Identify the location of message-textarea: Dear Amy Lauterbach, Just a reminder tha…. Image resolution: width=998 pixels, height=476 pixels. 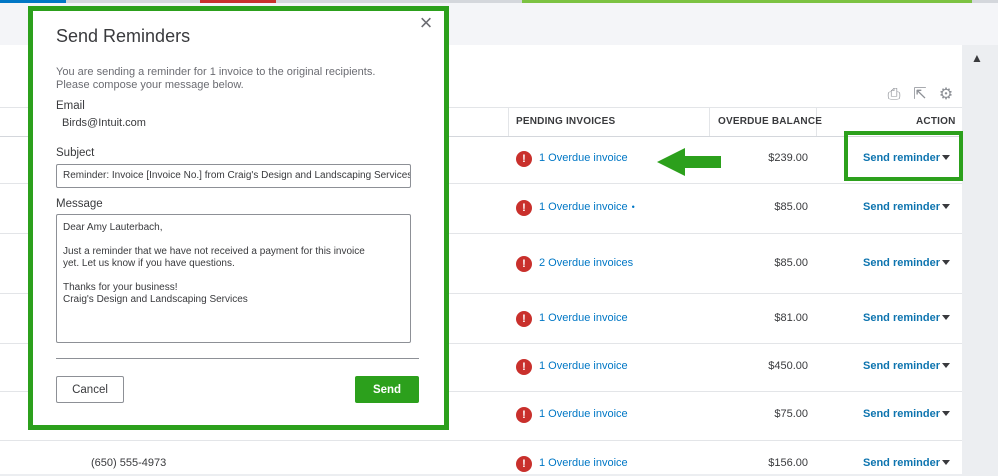
(233, 278).